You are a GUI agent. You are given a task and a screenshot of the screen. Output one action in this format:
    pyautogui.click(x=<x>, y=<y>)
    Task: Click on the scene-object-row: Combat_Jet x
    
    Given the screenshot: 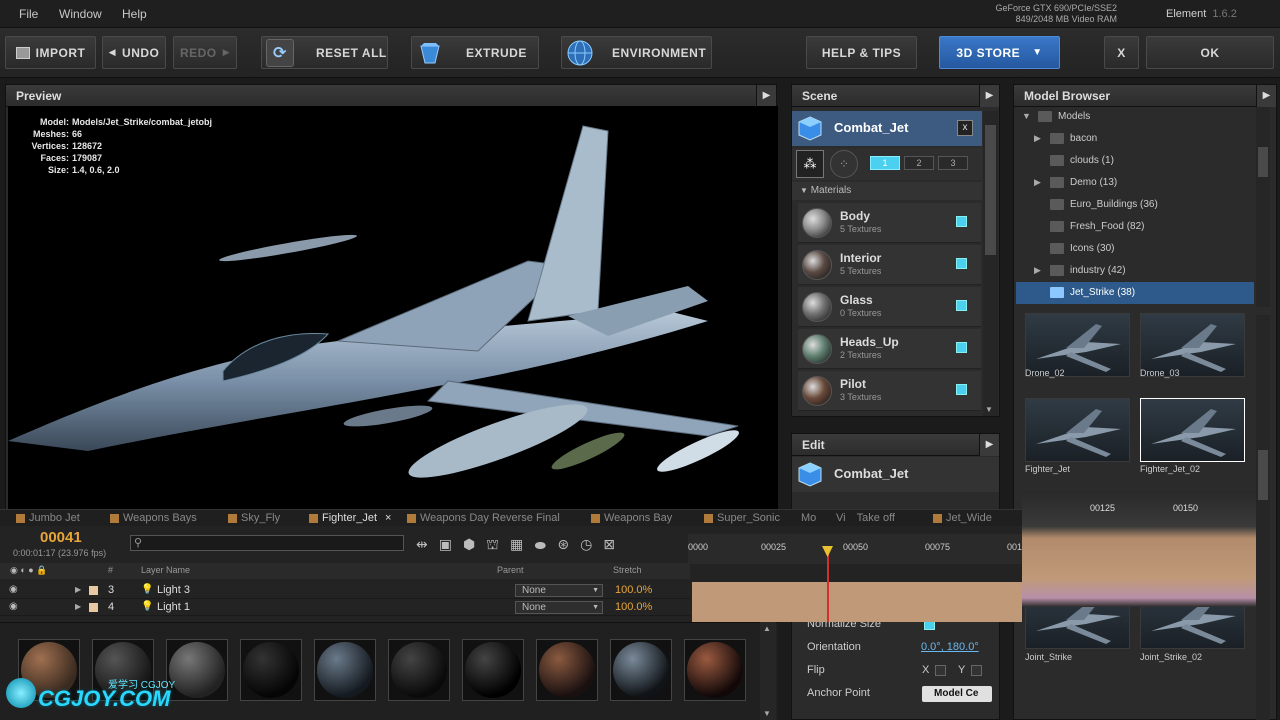 What is the action you would take?
    pyautogui.click(x=887, y=128)
    